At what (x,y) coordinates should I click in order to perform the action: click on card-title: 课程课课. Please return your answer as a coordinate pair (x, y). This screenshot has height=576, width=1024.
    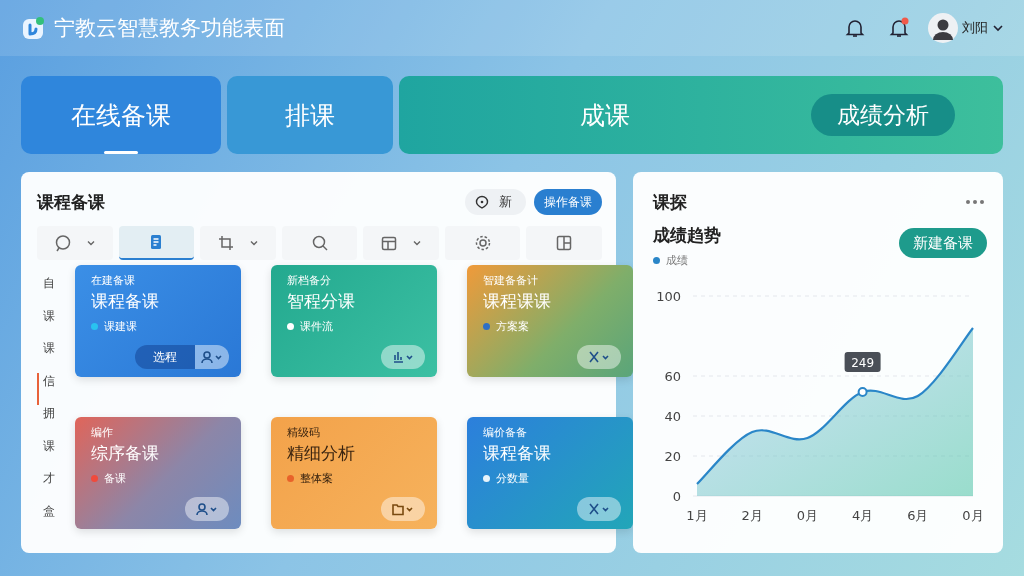
    Looking at the image, I should click on (517, 301).